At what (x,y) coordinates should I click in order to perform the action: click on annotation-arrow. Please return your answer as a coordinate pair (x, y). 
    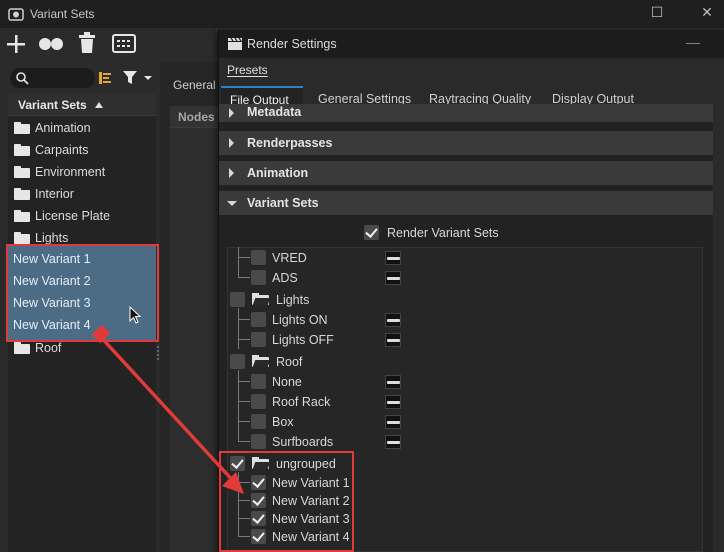
    Looking at the image, I should click on (167, 409).